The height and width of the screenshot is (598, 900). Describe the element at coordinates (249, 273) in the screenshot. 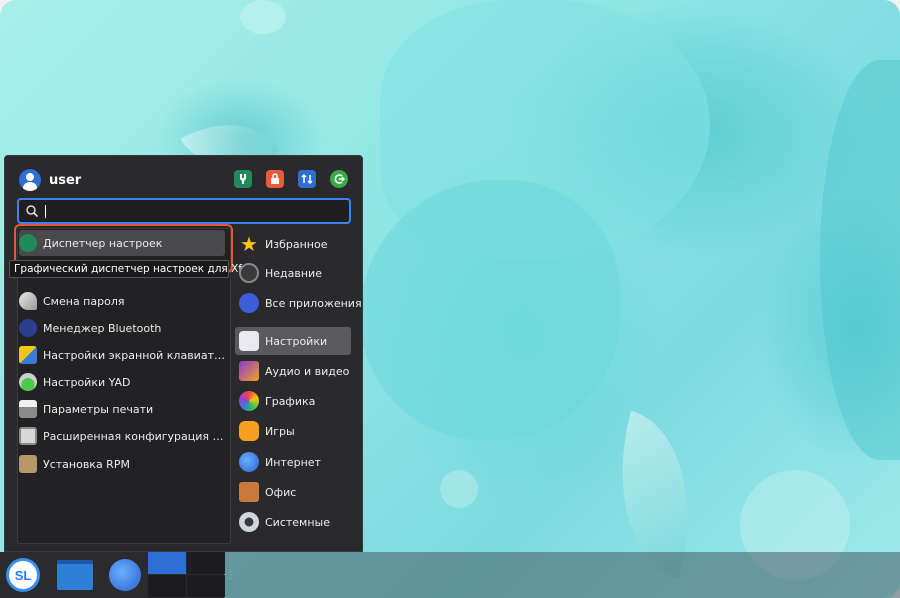

I see `clock-icon` at that location.